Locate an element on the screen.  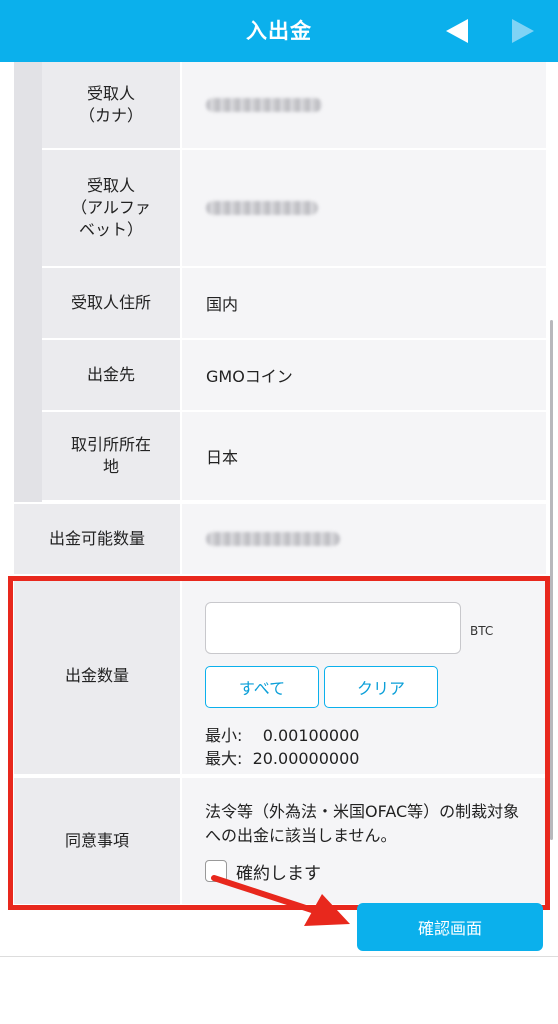
exchange-location-value: 日本 is located at coordinates (363, 456).